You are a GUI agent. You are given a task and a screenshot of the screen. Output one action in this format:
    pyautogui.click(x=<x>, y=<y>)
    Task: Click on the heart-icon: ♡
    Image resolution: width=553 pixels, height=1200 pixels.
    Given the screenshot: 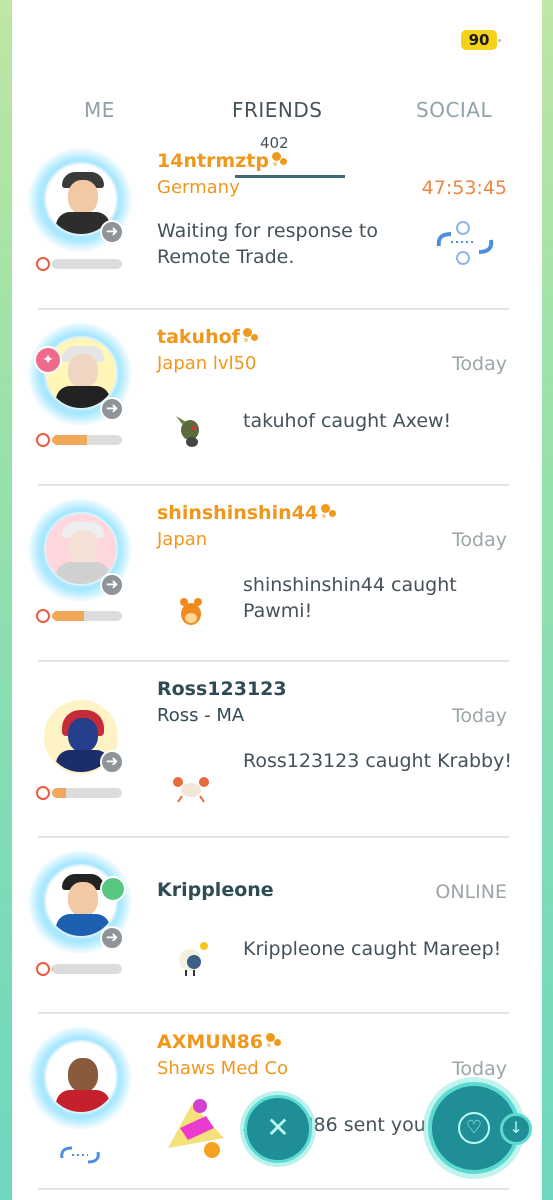 What is the action you would take?
    pyautogui.click(x=474, y=1128)
    